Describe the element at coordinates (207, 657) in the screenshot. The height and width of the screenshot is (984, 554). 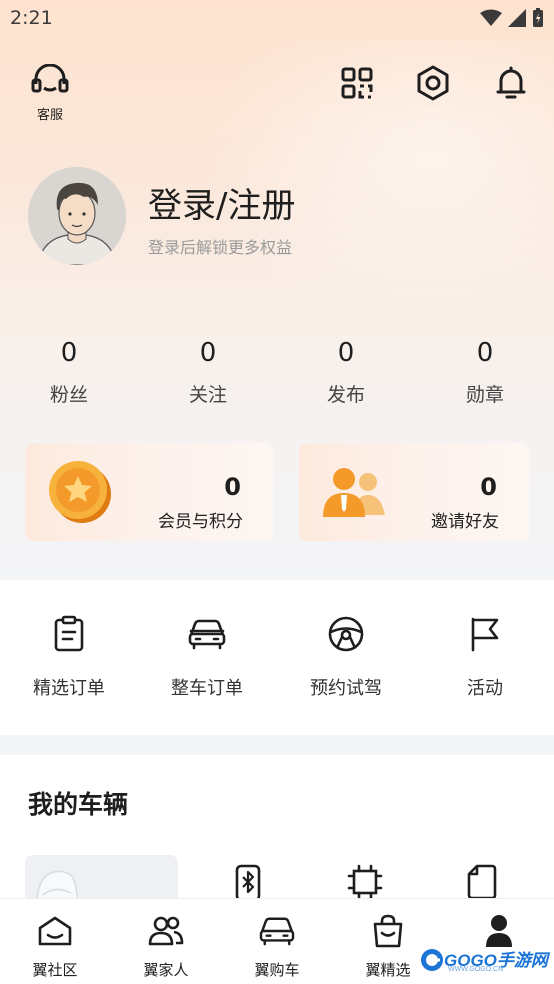
I see `quick-action-vehicle-orders: 整车订单` at that location.